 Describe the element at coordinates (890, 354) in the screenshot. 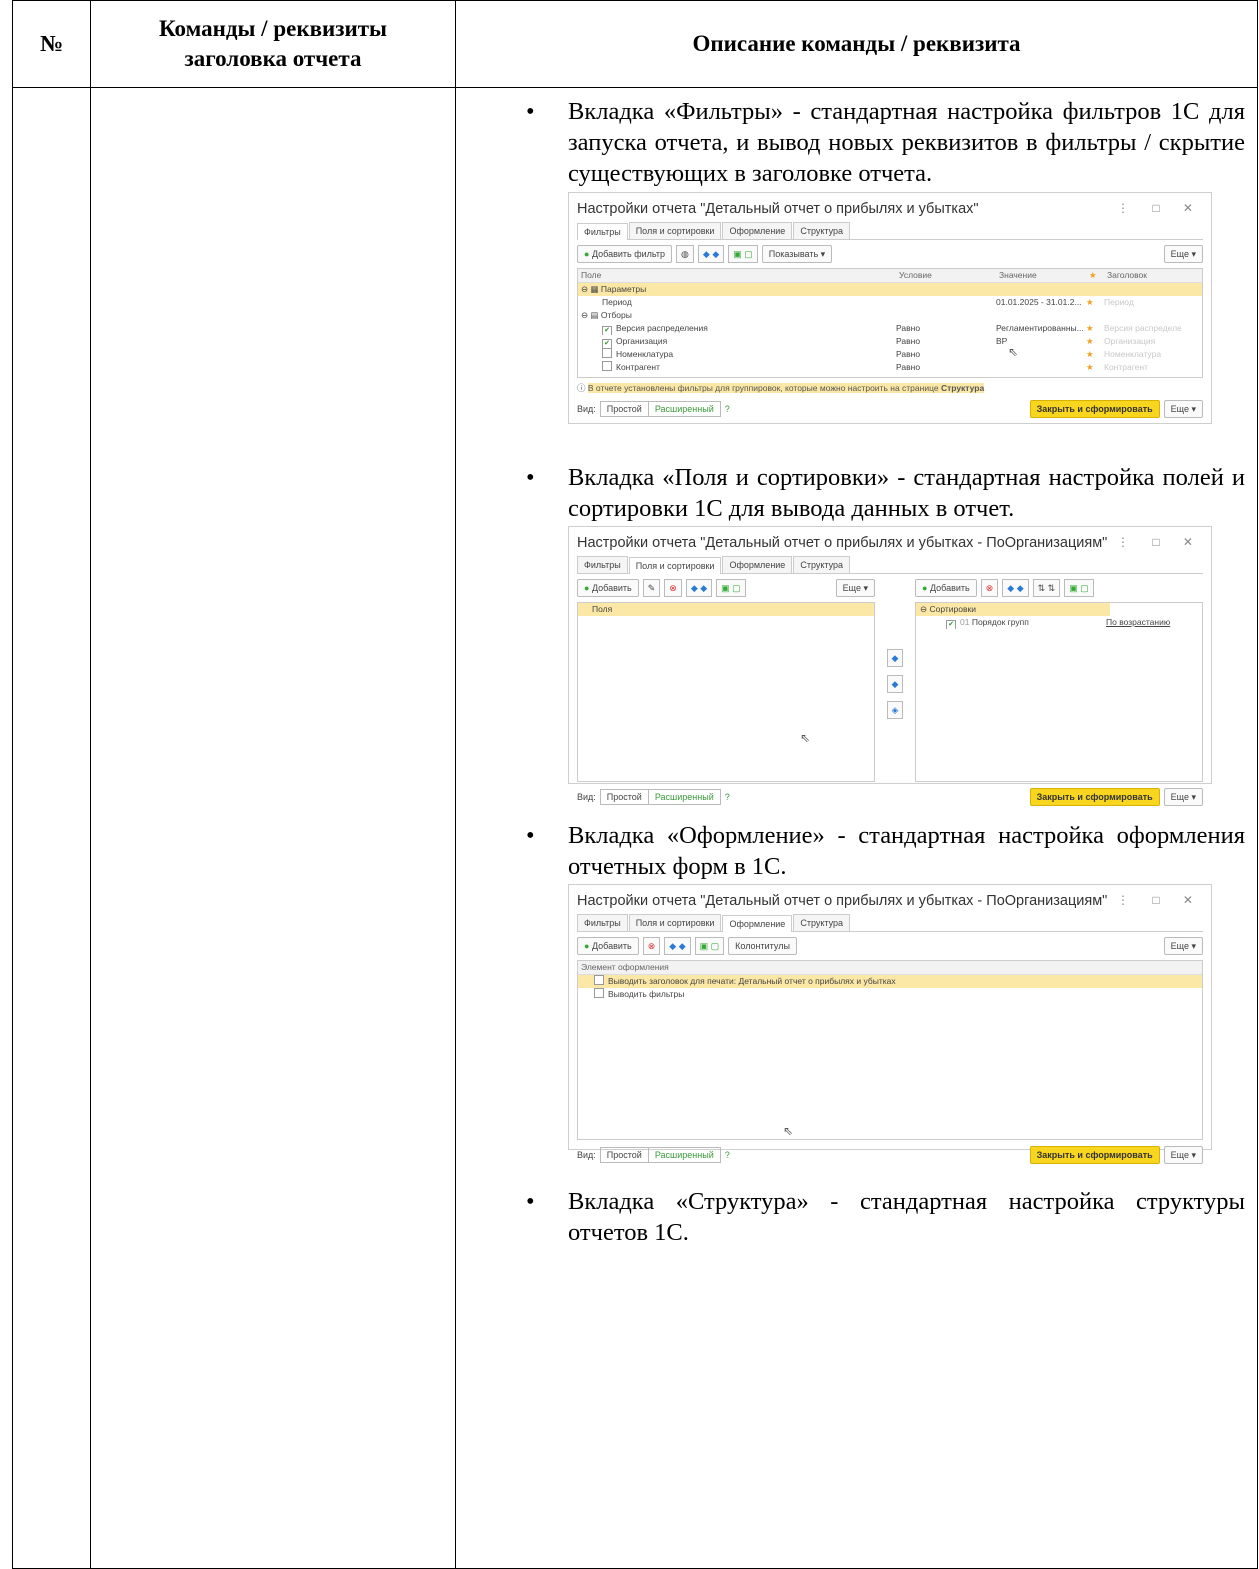

I see `table-row: Номенклатура Равно ★ Номенклатура` at that location.